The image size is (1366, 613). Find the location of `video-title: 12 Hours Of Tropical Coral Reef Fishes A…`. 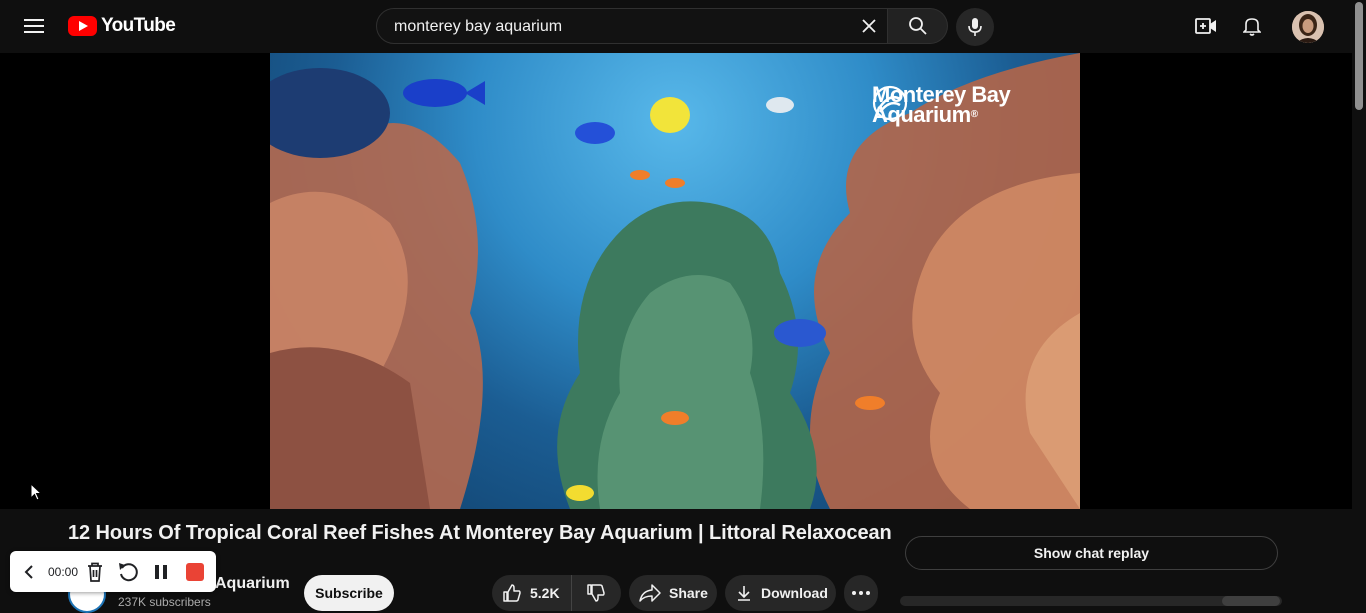

video-title: 12 Hours Of Tropical Coral Reef Fishes A… is located at coordinates (480, 533).